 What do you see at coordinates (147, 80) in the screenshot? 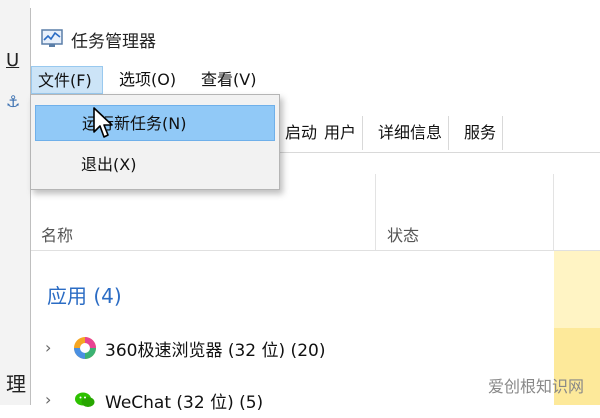
I see `menu-options: 选项(O)` at bounding box center [147, 80].